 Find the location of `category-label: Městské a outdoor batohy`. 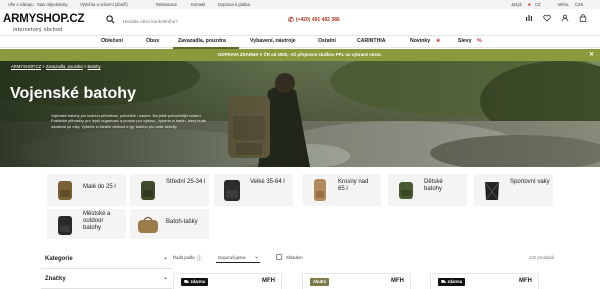

category-label: Městské a outdoor batohy is located at coordinates (97, 221).